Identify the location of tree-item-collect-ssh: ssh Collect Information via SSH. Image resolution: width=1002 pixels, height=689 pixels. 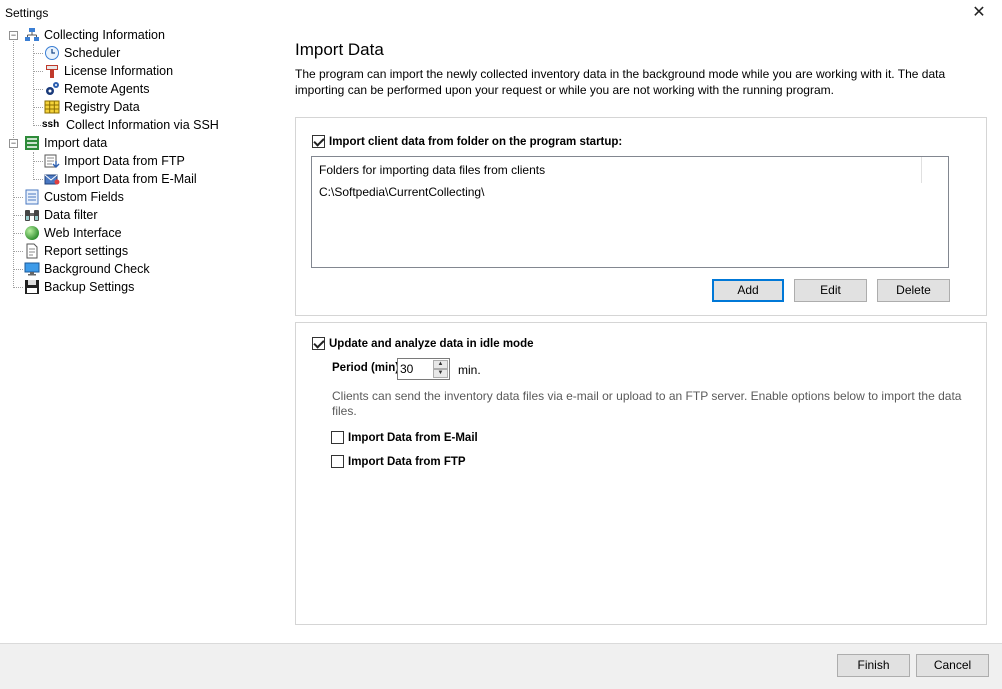
(130, 125).